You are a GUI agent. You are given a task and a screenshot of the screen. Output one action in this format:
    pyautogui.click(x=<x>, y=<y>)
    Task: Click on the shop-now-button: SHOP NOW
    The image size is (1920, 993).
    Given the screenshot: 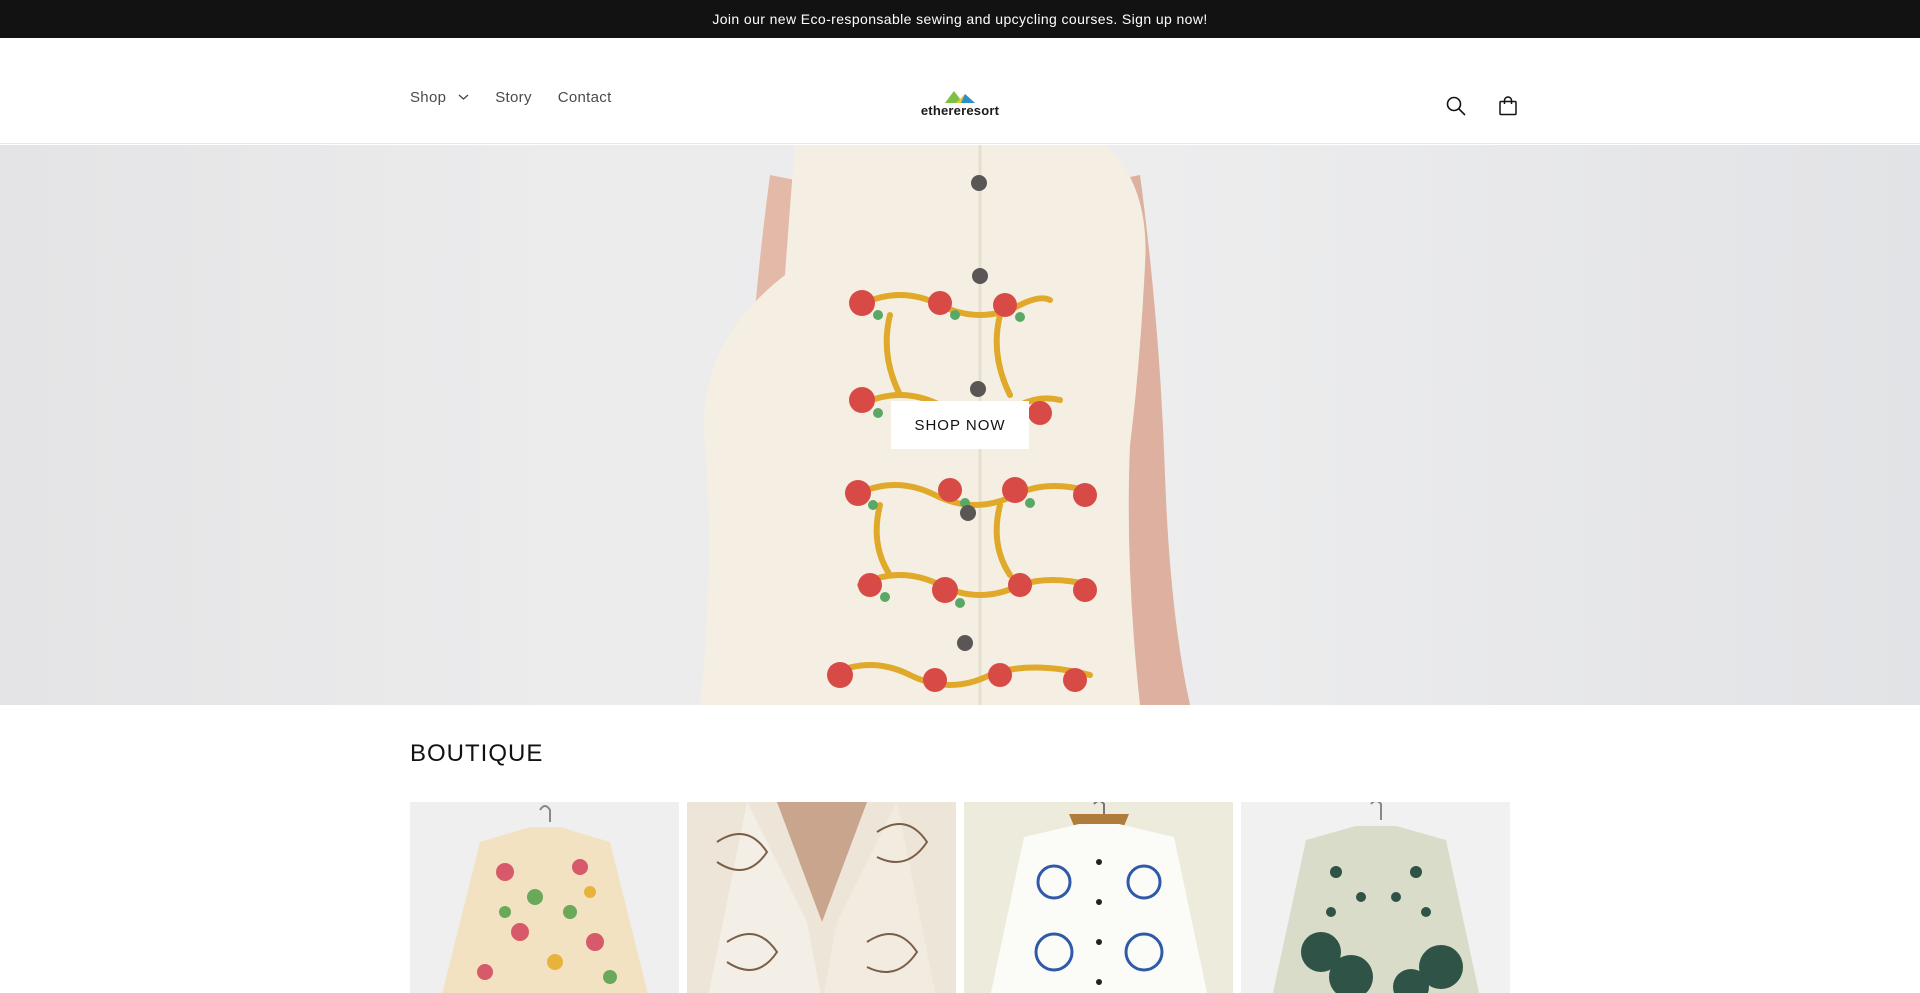 What is the action you would take?
    pyautogui.click(x=960, y=425)
    